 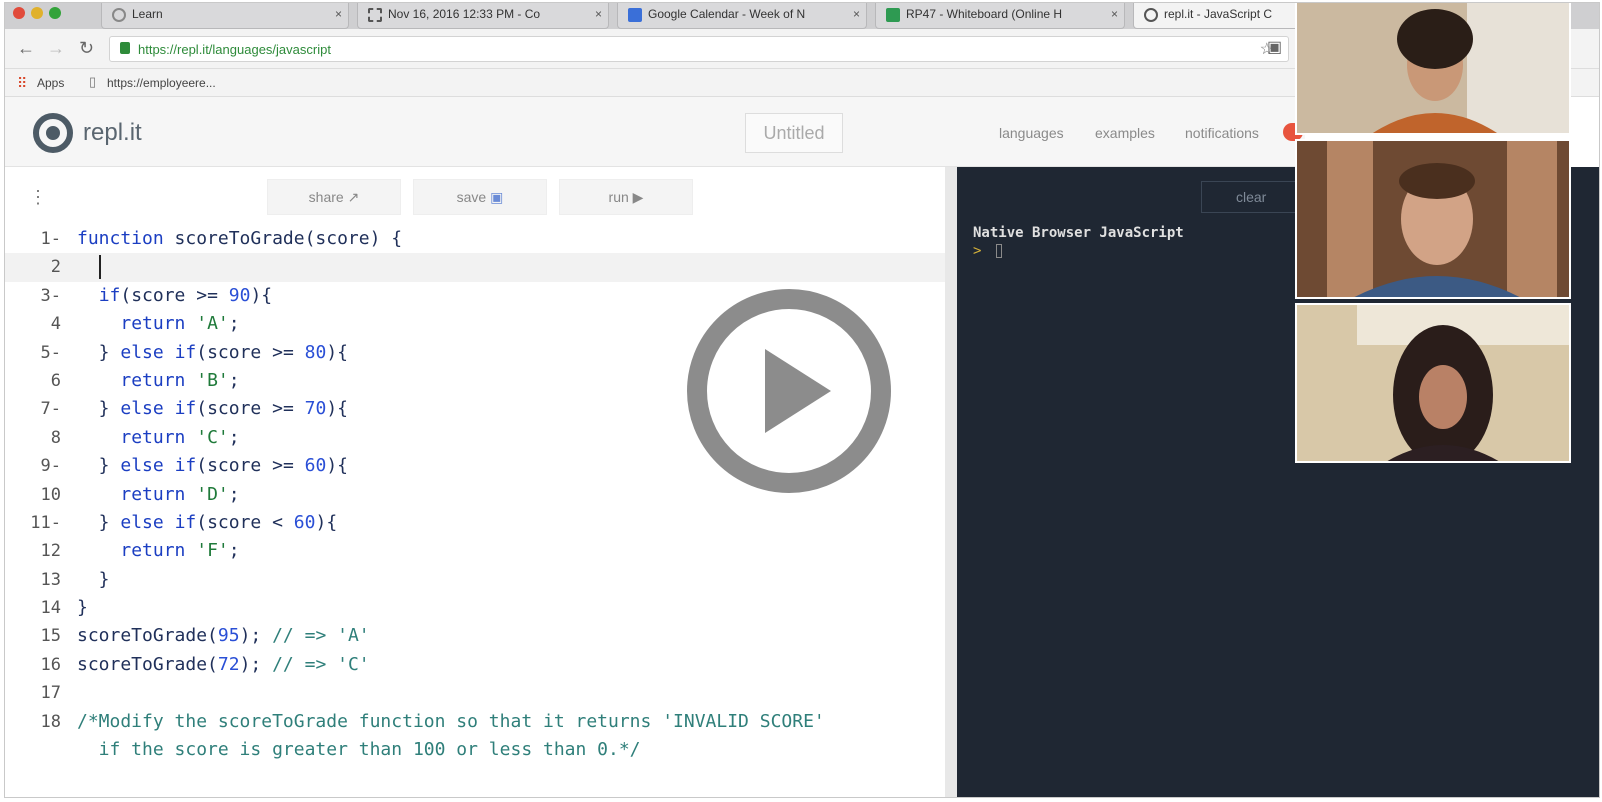 What do you see at coordinates (1125, 133) in the screenshot?
I see `nav-examples: examples` at bounding box center [1125, 133].